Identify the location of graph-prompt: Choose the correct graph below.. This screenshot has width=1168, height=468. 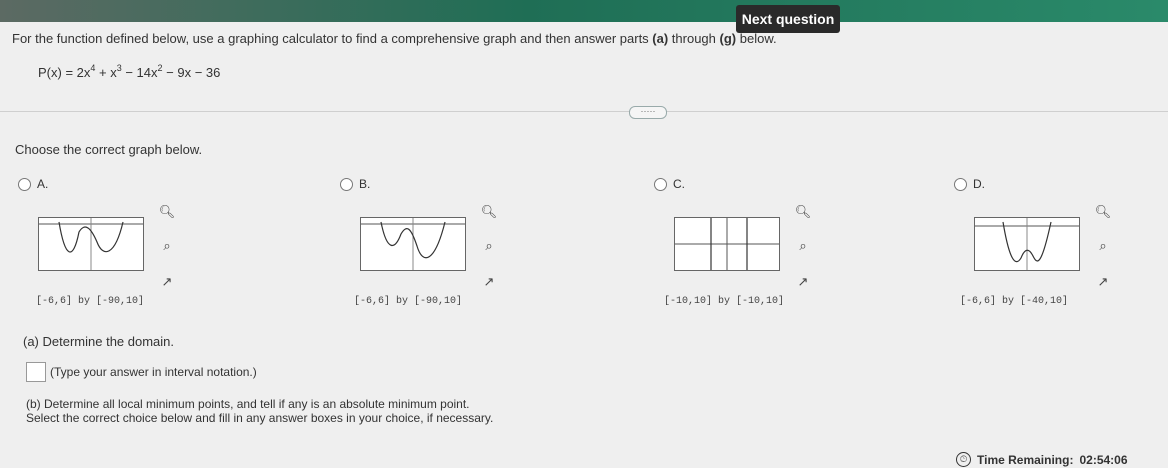
(109, 149).